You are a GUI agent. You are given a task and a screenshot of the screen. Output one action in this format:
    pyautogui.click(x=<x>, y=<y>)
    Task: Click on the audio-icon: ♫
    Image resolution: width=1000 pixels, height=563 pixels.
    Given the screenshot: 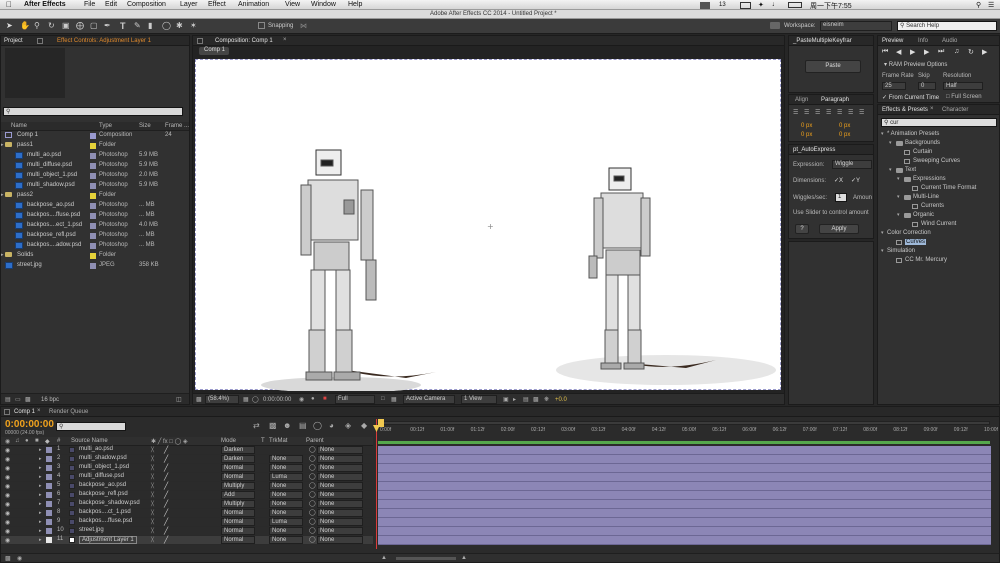 What is the action you would take?
    pyautogui.click(x=956, y=51)
    